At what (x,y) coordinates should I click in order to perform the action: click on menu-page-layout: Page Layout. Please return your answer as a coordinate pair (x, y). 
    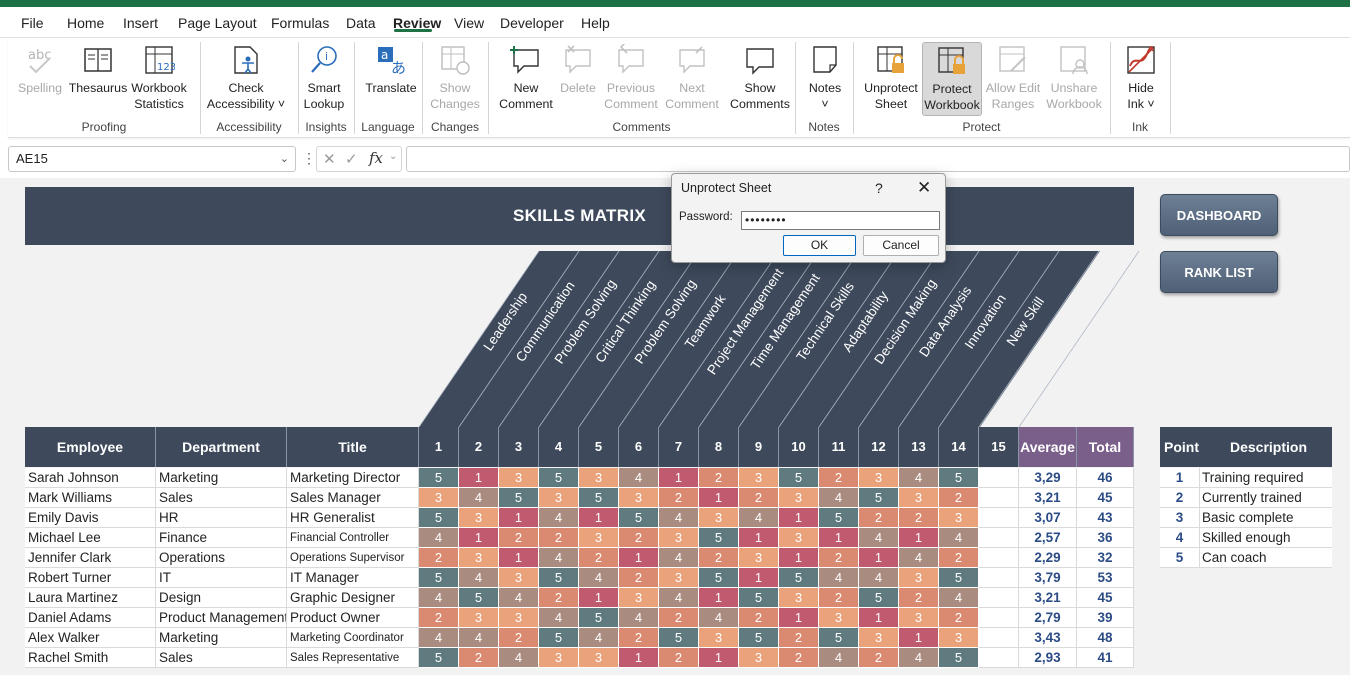
    Looking at the image, I should click on (217, 23).